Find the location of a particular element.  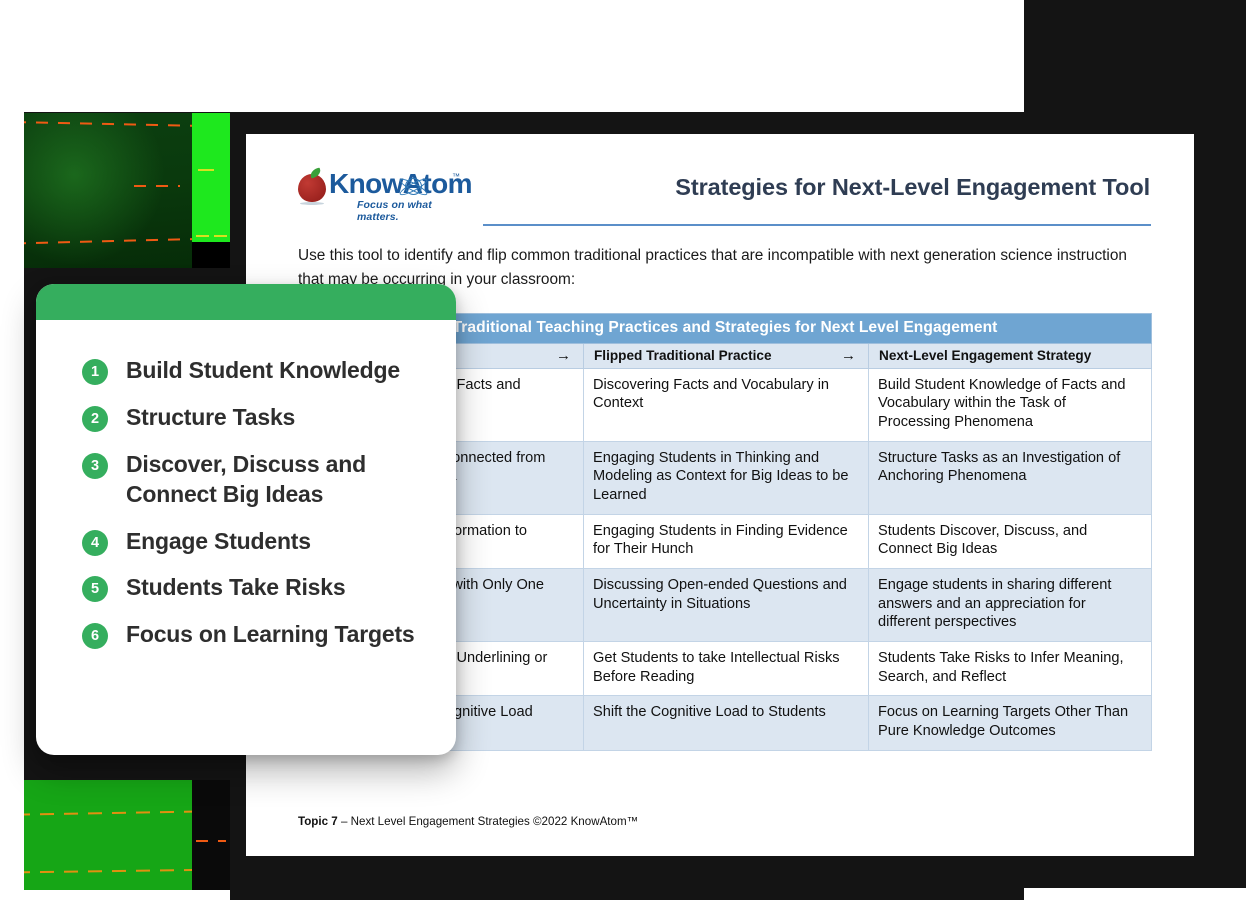

cell-flipped: Shift the Cognitive Load to Students is located at coordinates (726, 723).